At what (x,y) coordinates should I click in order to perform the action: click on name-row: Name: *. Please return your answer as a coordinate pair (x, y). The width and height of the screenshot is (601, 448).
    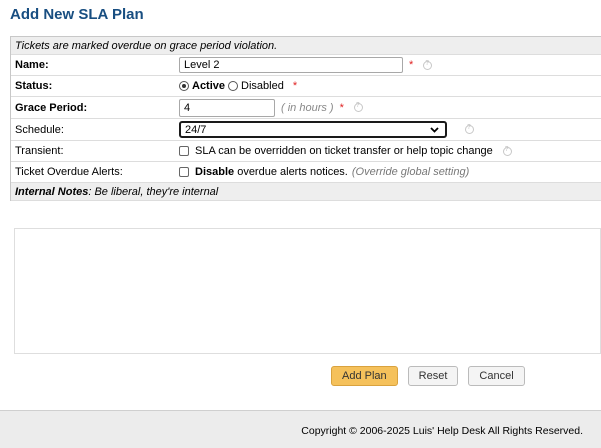
    Looking at the image, I should click on (306, 65).